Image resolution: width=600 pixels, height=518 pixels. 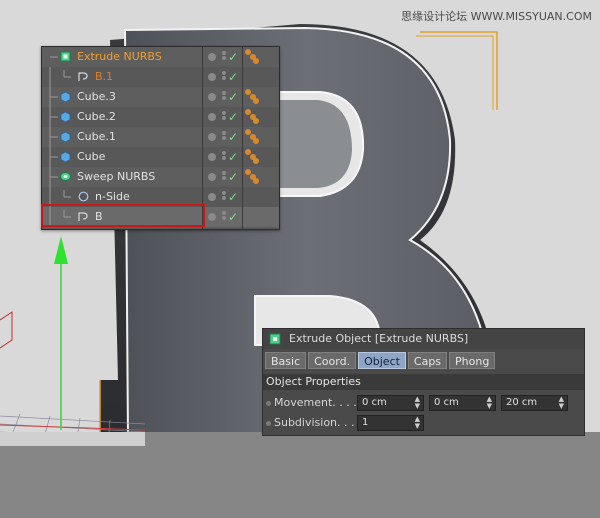 I want to click on tab-phong: Phong, so click(x=472, y=360).